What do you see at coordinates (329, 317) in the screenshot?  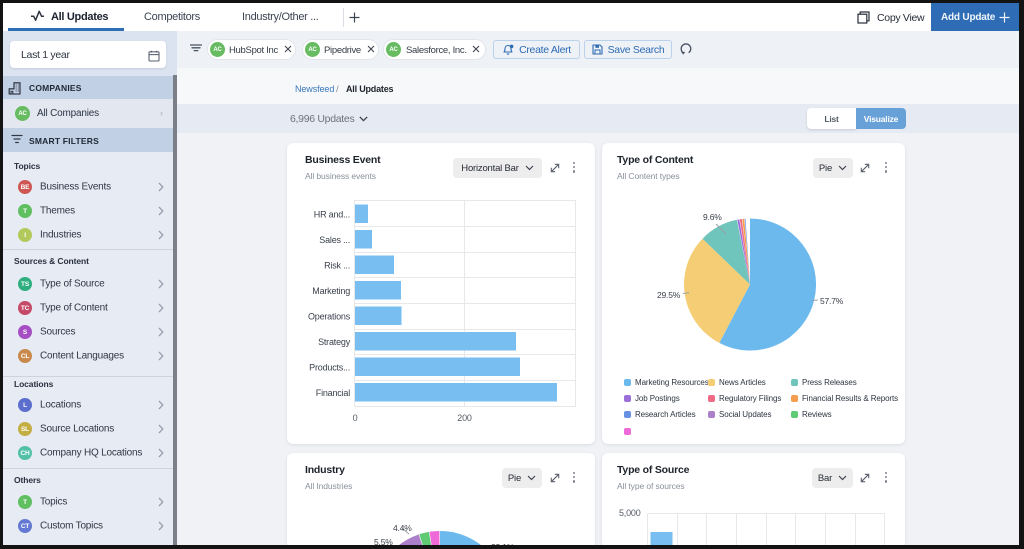 I see `svg-text: Operations` at bounding box center [329, 317].